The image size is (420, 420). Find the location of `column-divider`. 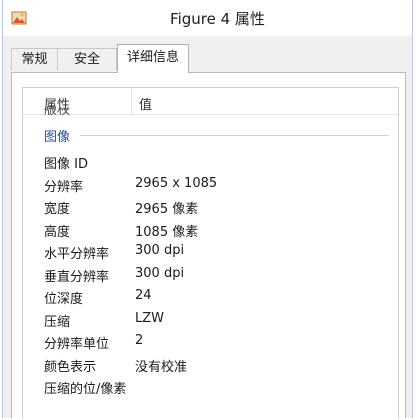

column-divider is located at coordinates (131, 101).